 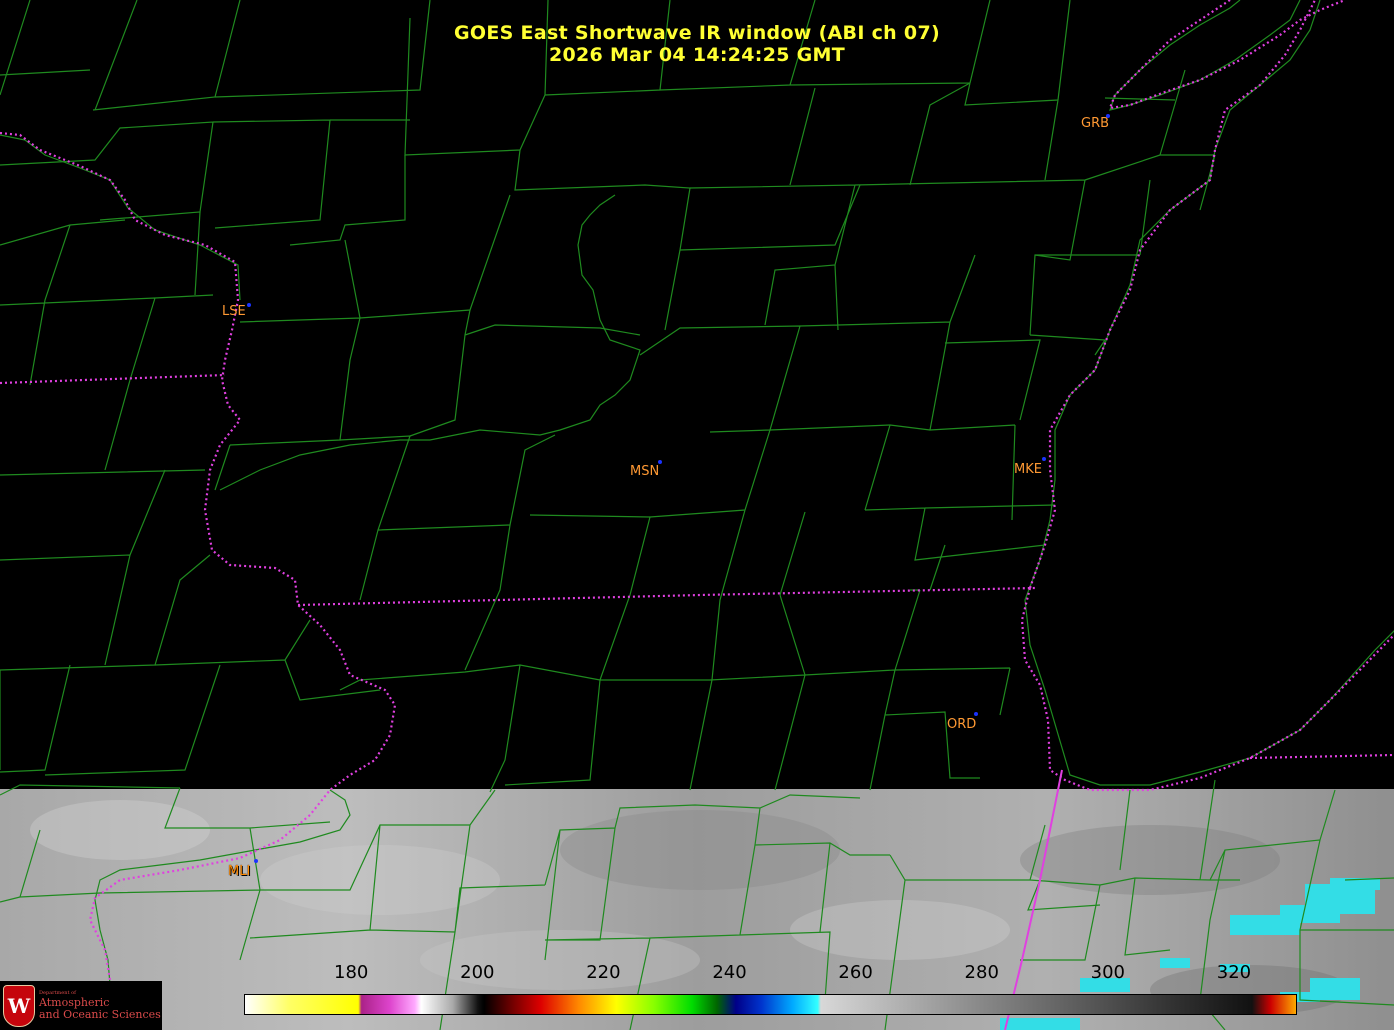 What do you see at coordinates (770, 1004) in the screenshot?
I see `colorbar` at bounding box center [770, 1004].